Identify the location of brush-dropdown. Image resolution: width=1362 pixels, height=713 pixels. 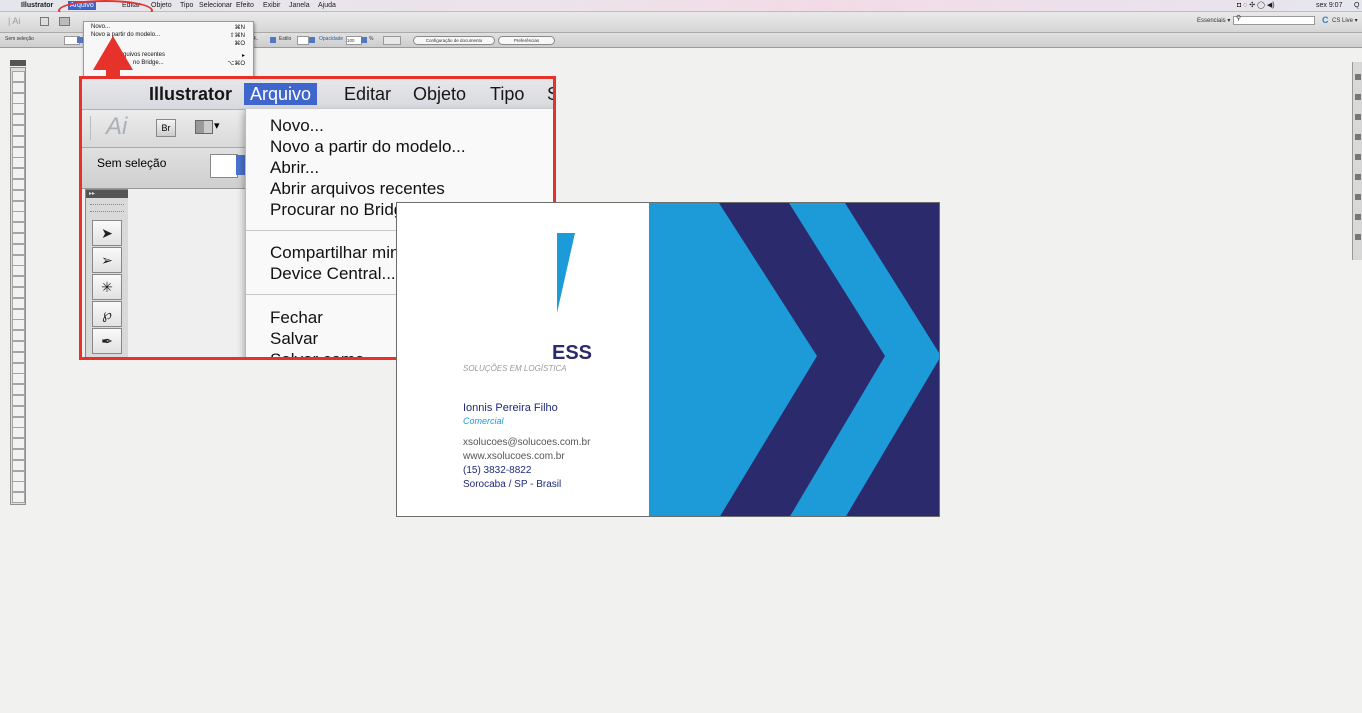
(273, 40).